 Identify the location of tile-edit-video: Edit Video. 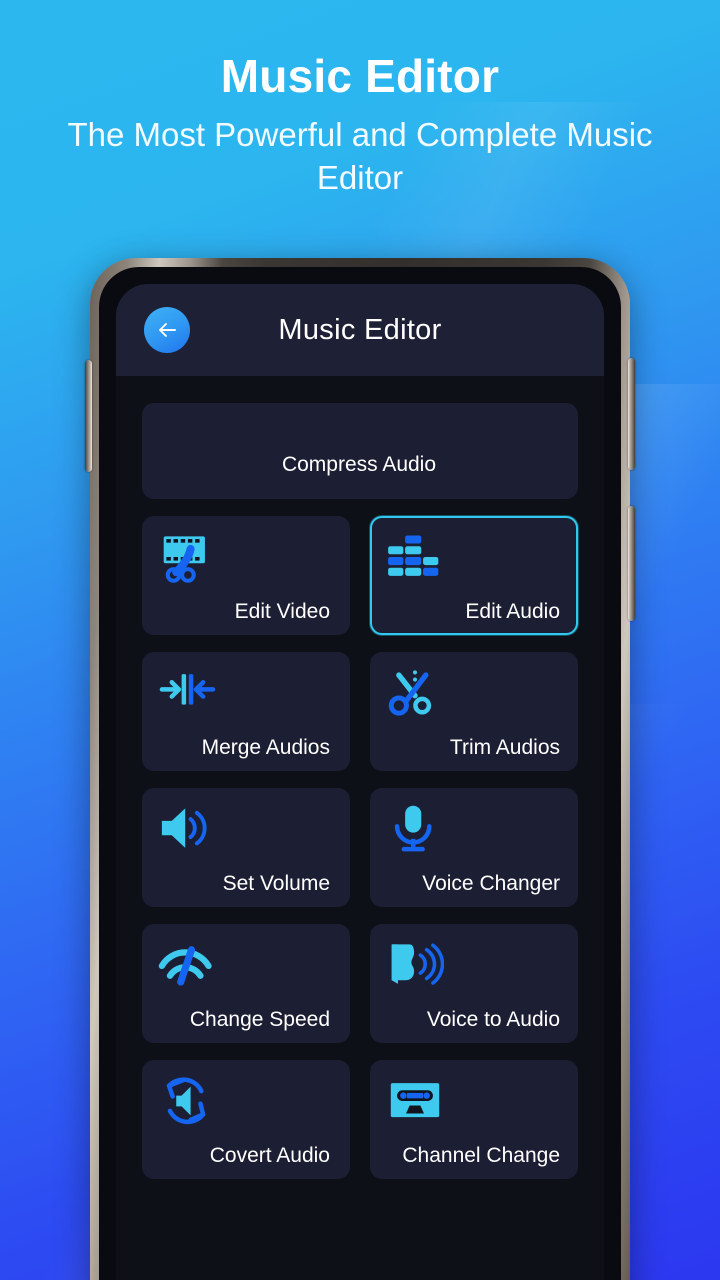
(246, 575).